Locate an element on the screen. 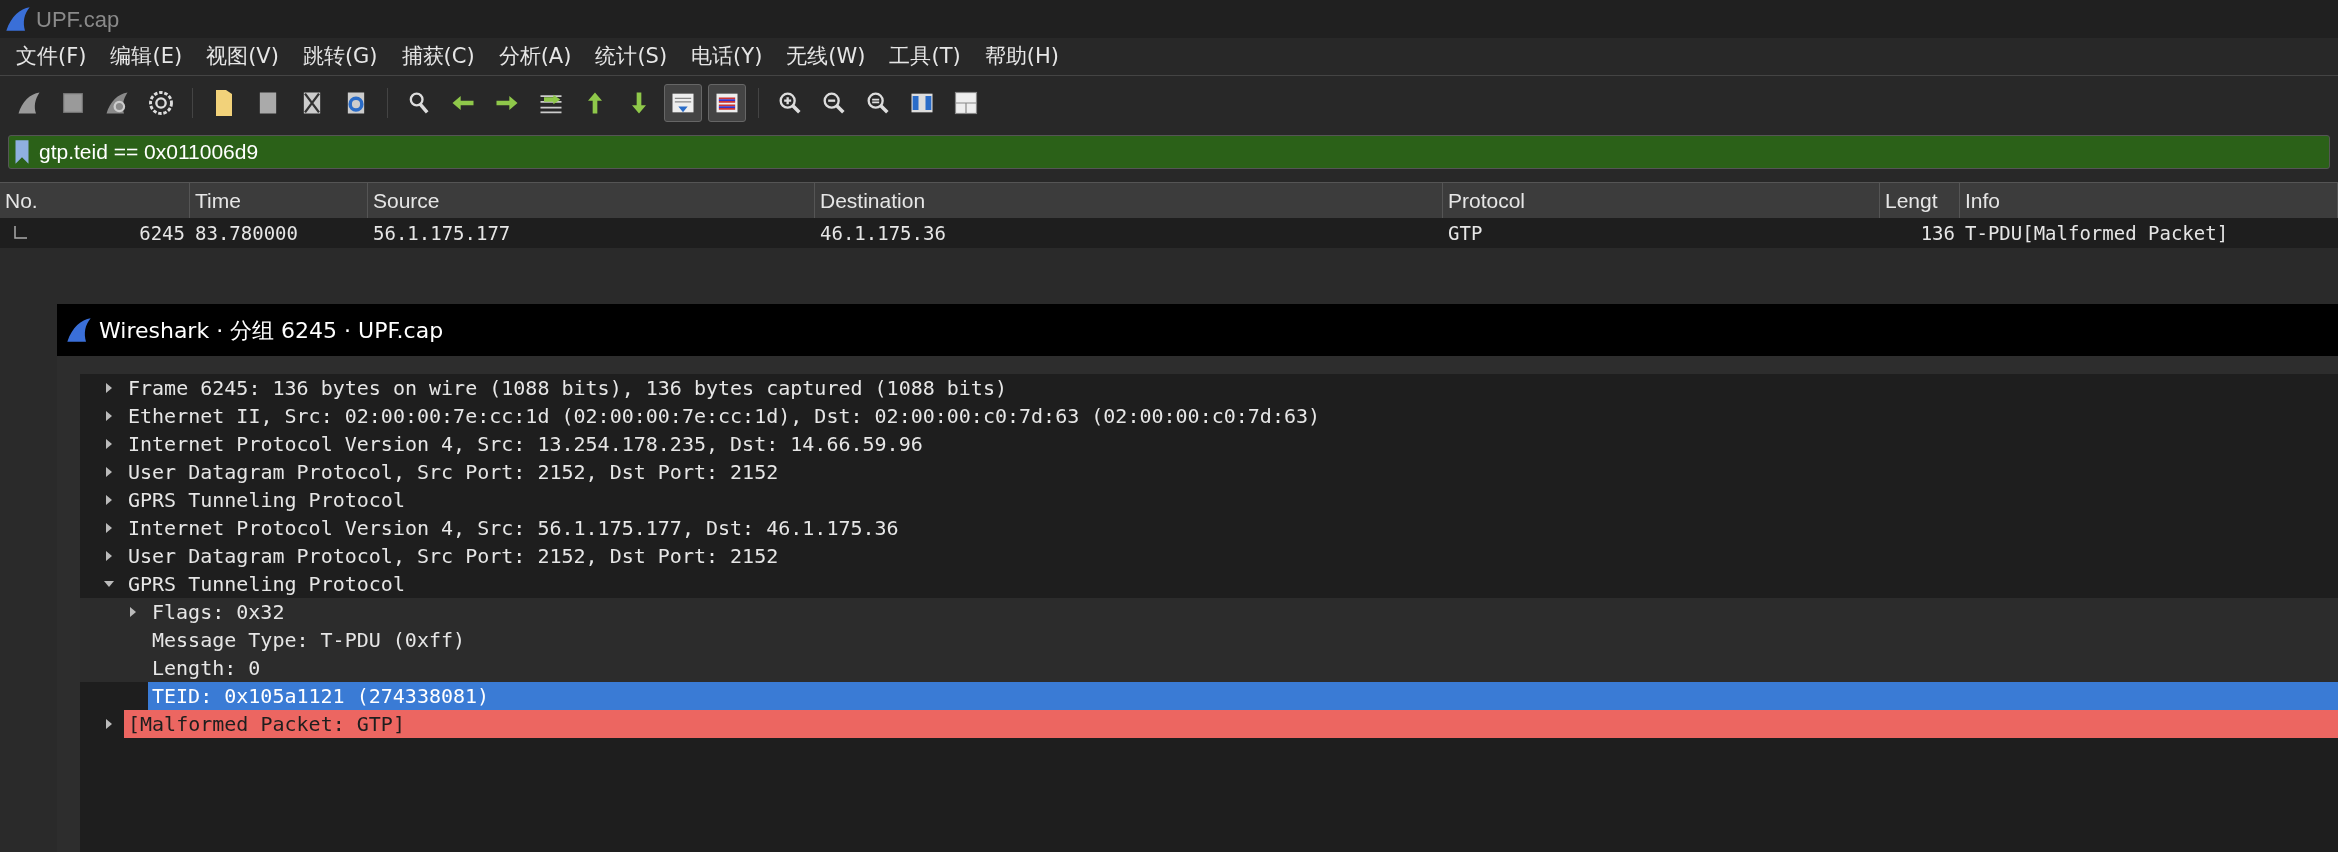  menu-item: 视图(V) is located at coordinates (242, 56).